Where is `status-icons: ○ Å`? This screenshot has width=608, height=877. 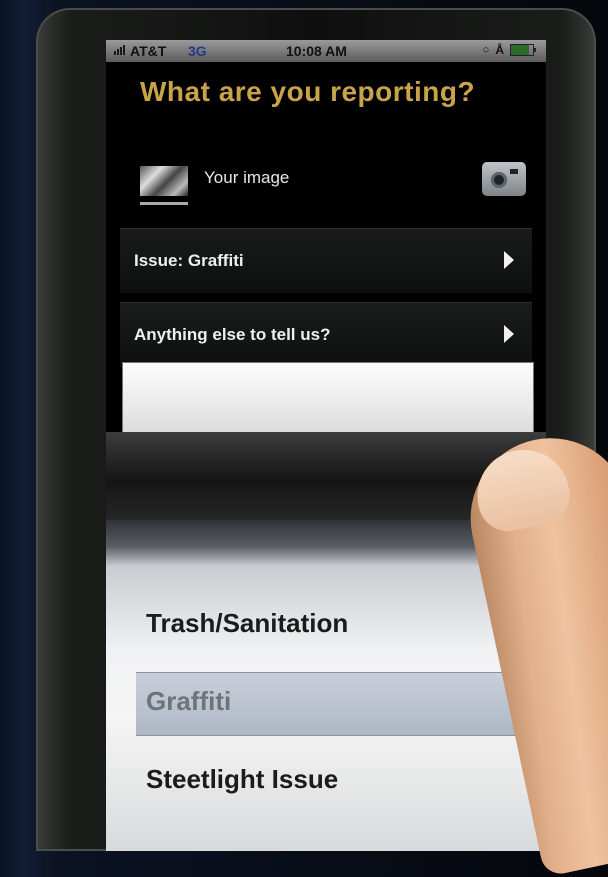 status-icons: ○ Å is located at coordinates (509, 50).